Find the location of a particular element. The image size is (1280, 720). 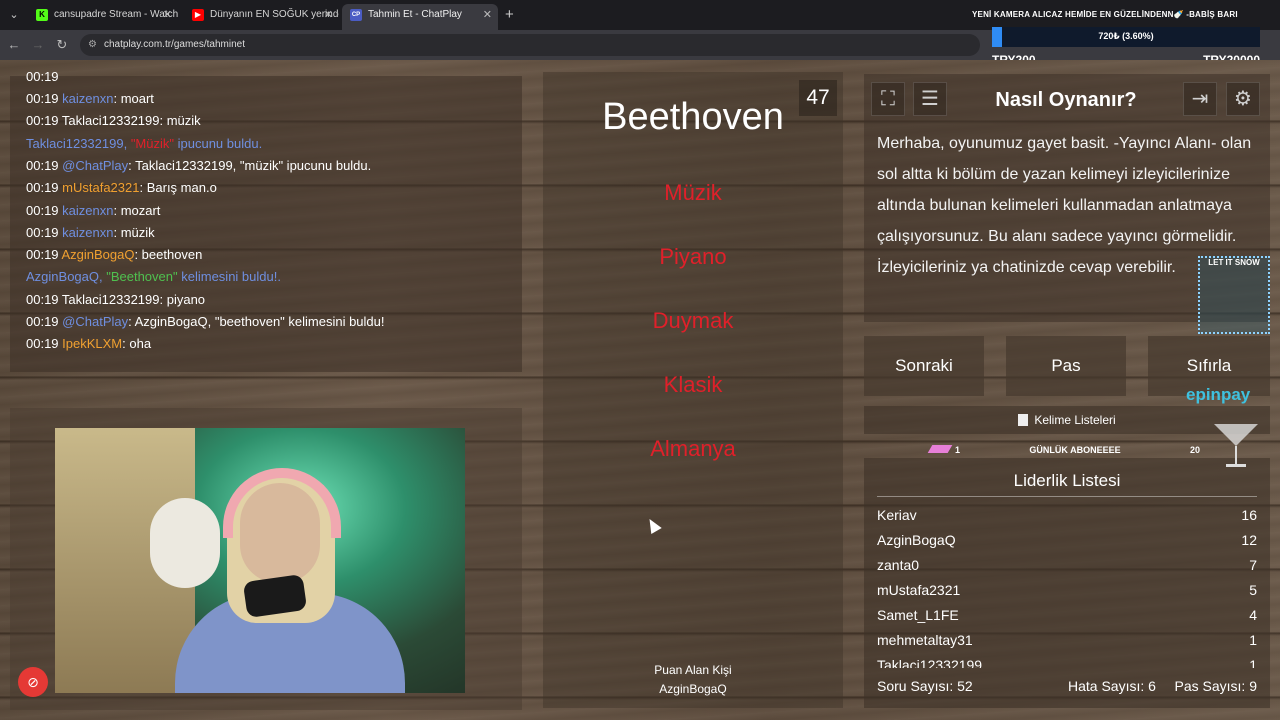

chat-message: 00:19 kaizenxn: müzik is located at coordinates (90, 233).